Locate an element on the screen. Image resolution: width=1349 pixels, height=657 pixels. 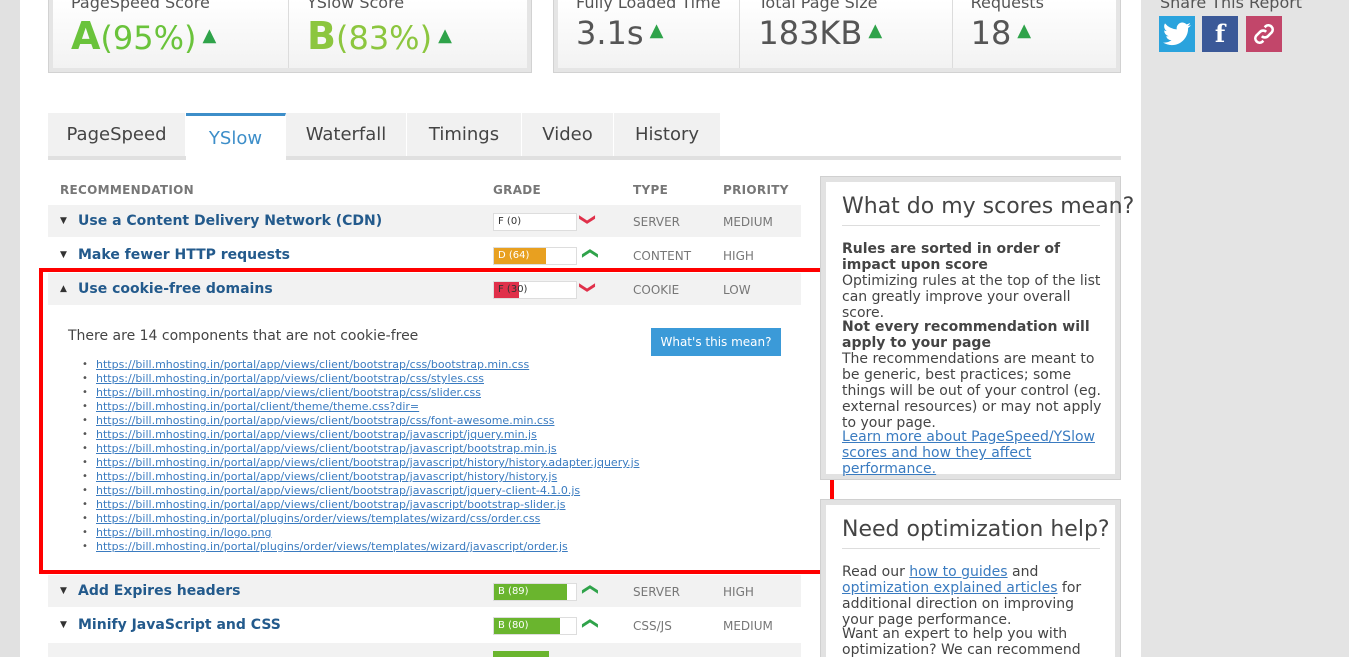
yslow-score-label: YSlow Score is located at coordinates (356, 6).